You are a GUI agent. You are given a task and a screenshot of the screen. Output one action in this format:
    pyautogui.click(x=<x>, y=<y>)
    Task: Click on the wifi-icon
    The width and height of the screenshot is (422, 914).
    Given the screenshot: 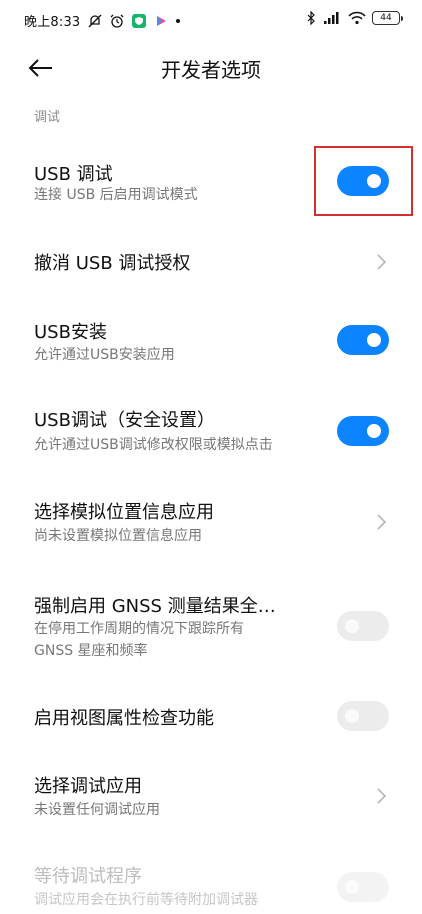 What is the action you would take?
    pyautogui.click(x=357, y=18)
    